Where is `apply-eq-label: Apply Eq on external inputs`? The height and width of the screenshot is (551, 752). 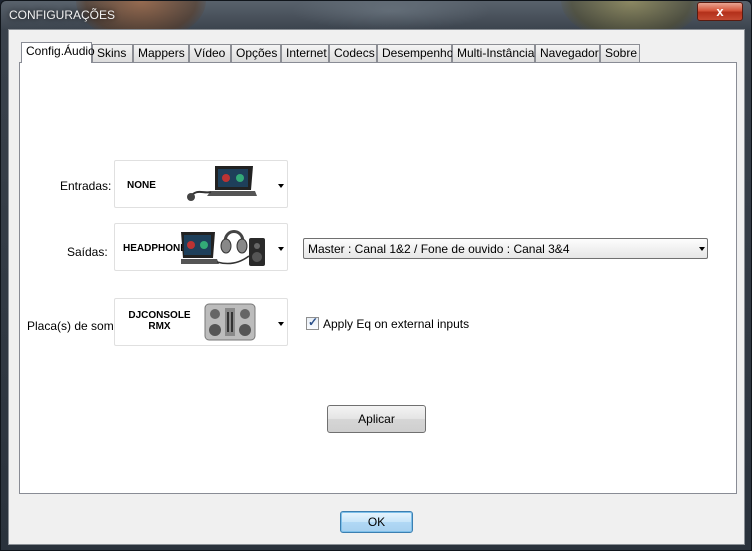 apply-eq-label: Apply Eq on external inputs is located at coordinates (396, 324).